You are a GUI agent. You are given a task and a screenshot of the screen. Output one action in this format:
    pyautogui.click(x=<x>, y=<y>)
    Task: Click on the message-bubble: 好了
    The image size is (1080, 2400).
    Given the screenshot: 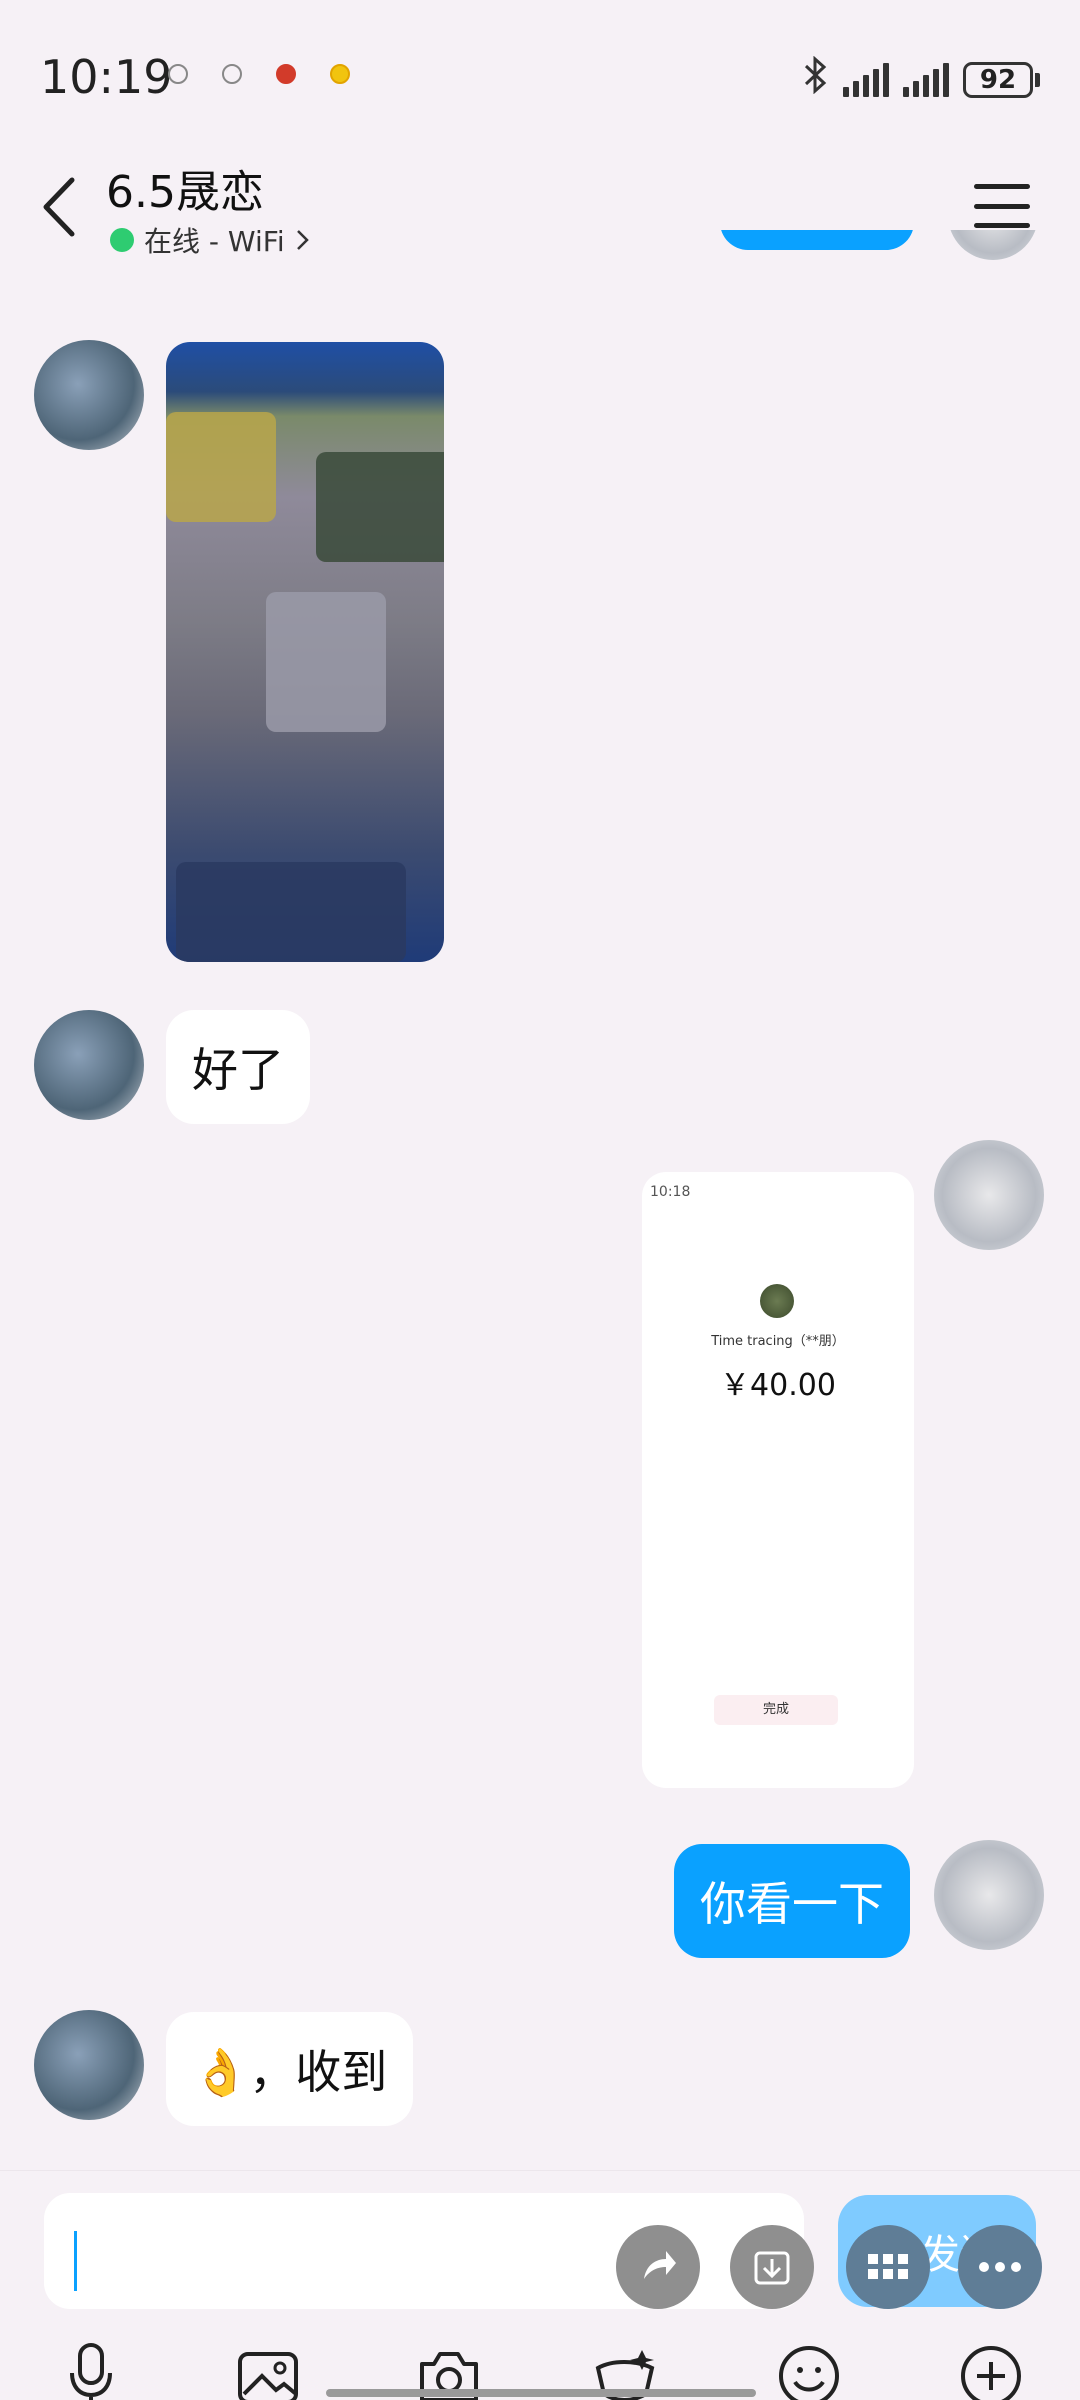 What is the action you would take?
    pyautogui.click(x=238, y=1067)
    